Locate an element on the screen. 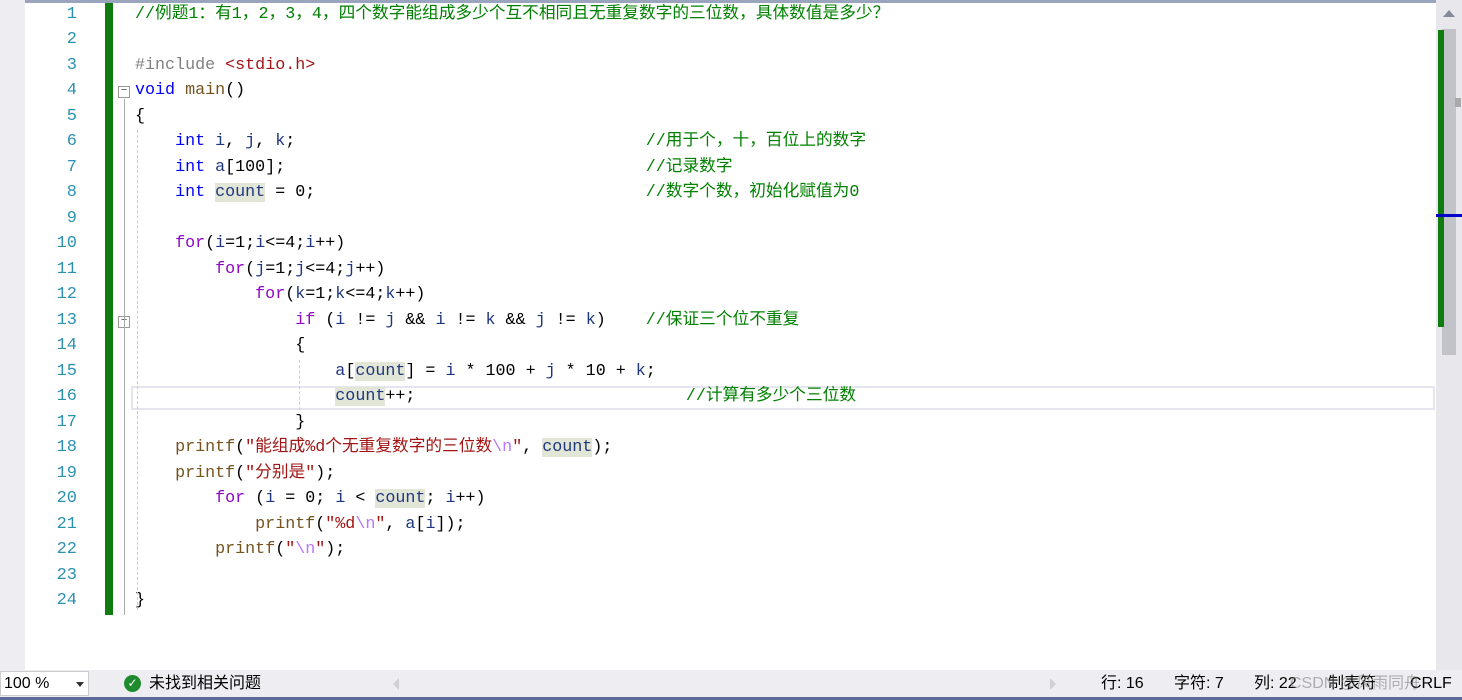 This screenshot has width=1462, height=700. code-line: for(i=1;i<=4;i++) is located at coordinates (240, 244).